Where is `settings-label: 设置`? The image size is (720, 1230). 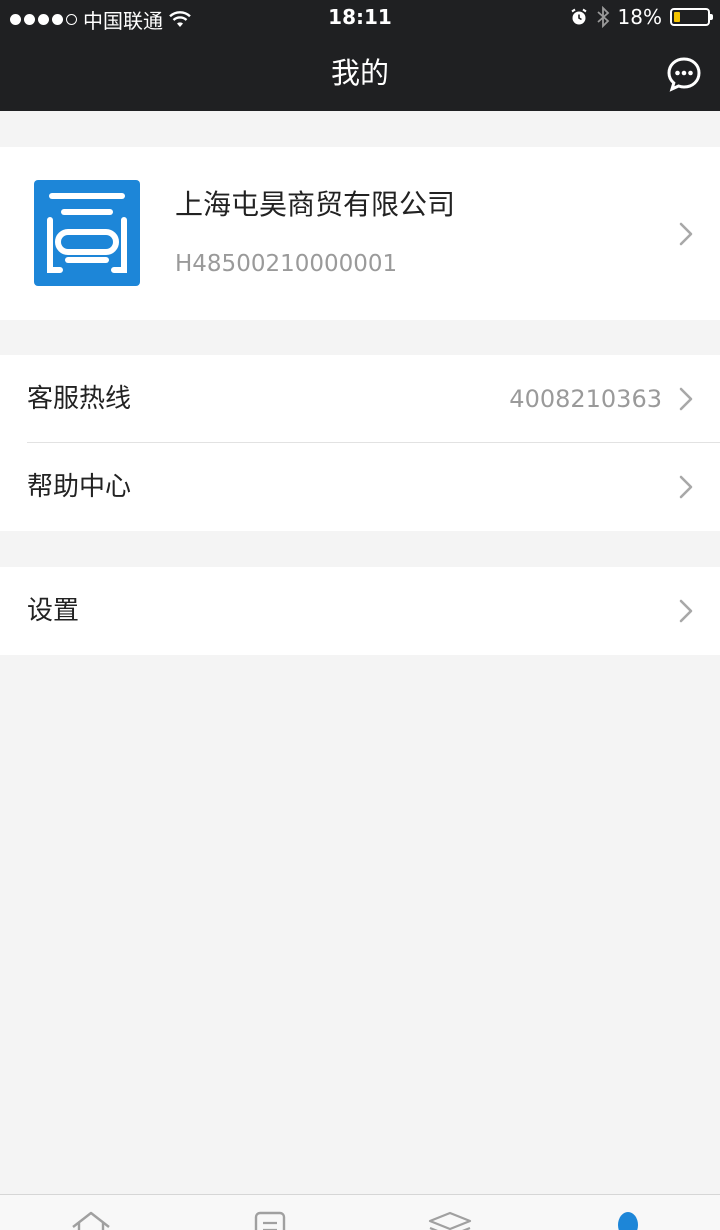
settings-label: 设置 is located at coordinates (53, 611).